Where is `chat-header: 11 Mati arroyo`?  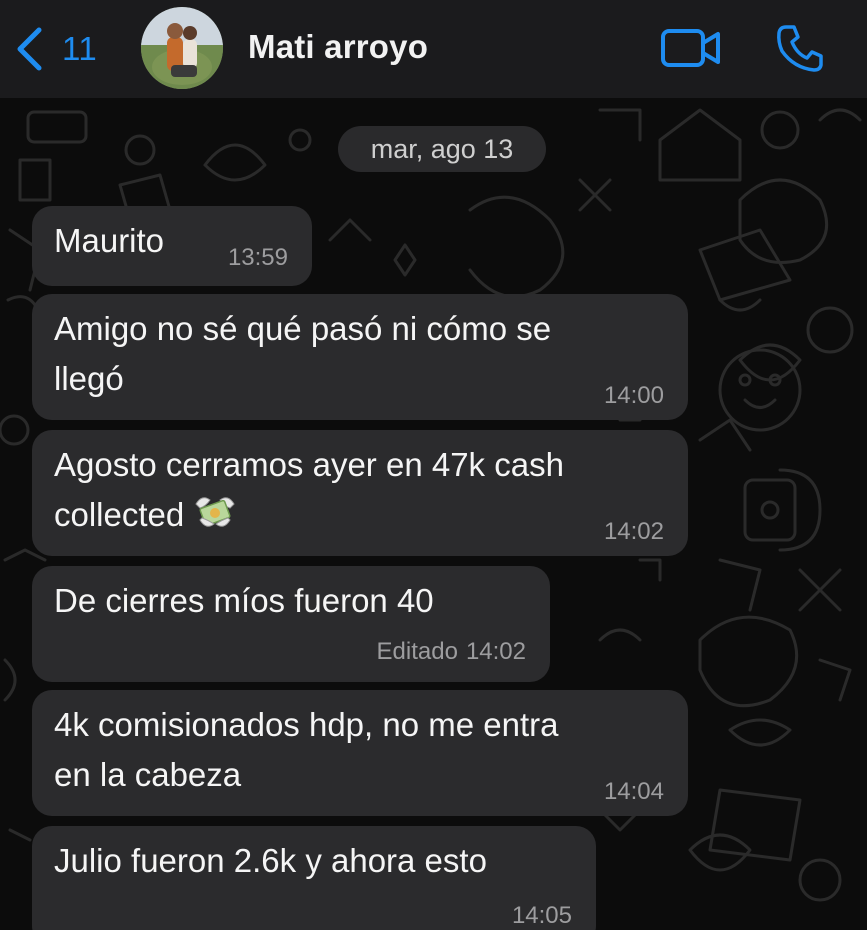
chat-header: 11 Mati arroyo is located at coordinates (433, 49).